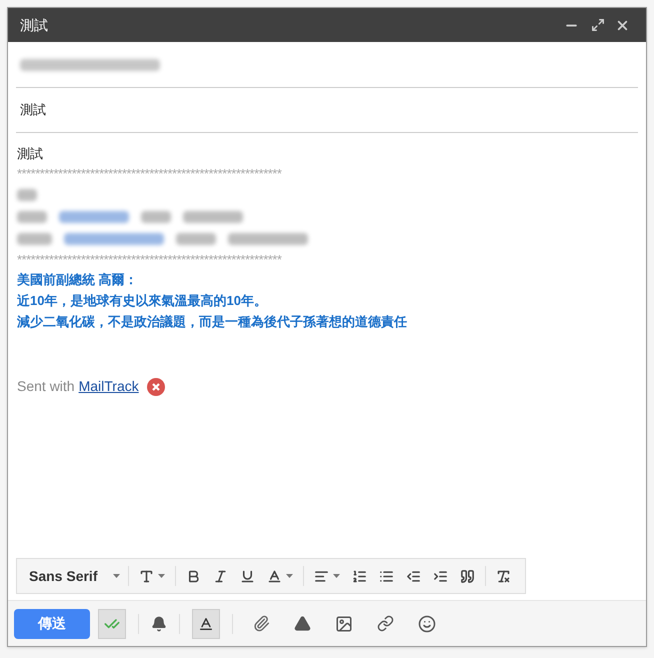  What do you see at coordinates (327, 110) in the screenshot?
I see `subject-field: 測試` at bounding box center [327, 110].